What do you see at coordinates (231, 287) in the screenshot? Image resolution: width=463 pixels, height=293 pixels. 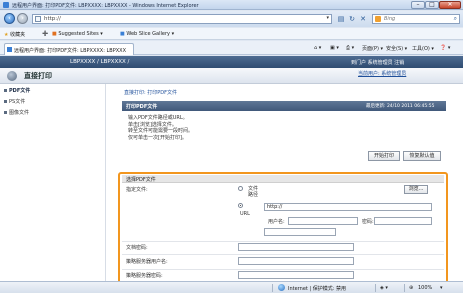 I see `status-bar: Internet | 保护模式: 禁用 ◈ ▾ ⊕ 100% ▾` at bounding box center [231, 287].